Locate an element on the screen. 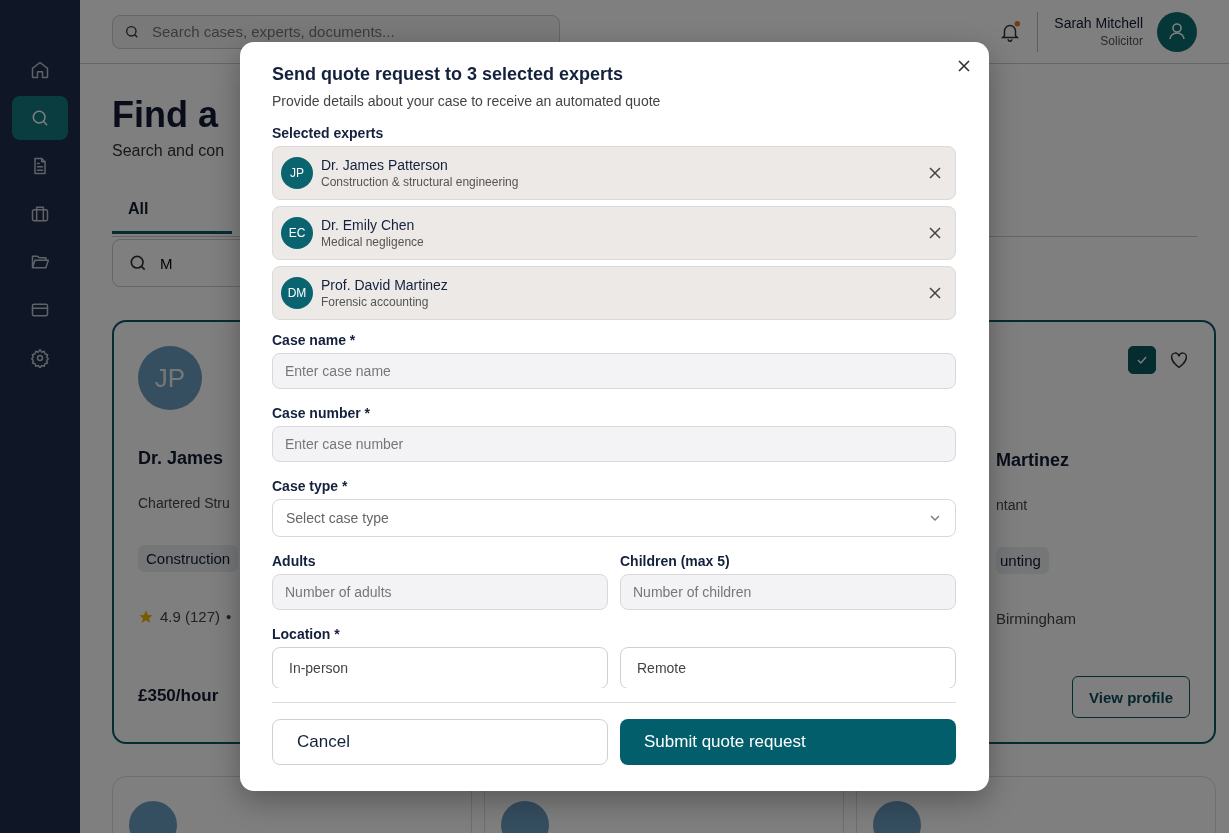 This screenshot has width=1229, height=833. tag: Construction is located at coordinates (188, 558).